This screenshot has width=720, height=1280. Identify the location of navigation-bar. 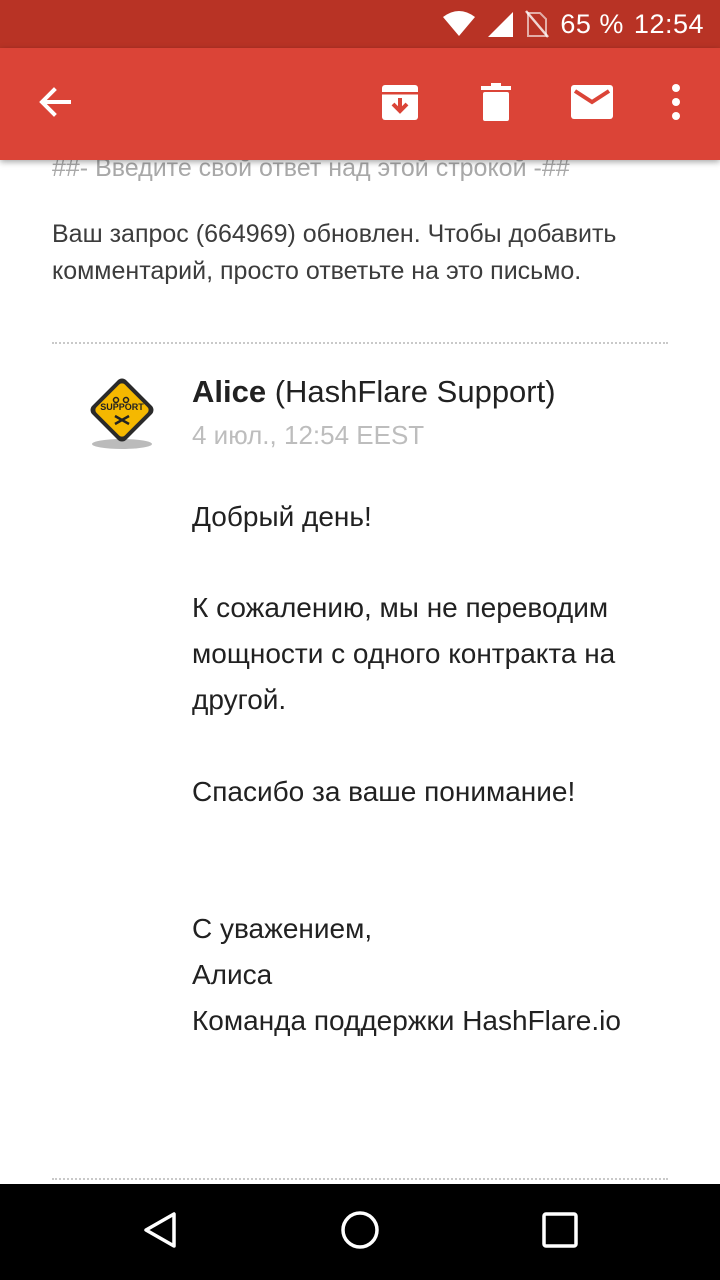
(360, 1232).